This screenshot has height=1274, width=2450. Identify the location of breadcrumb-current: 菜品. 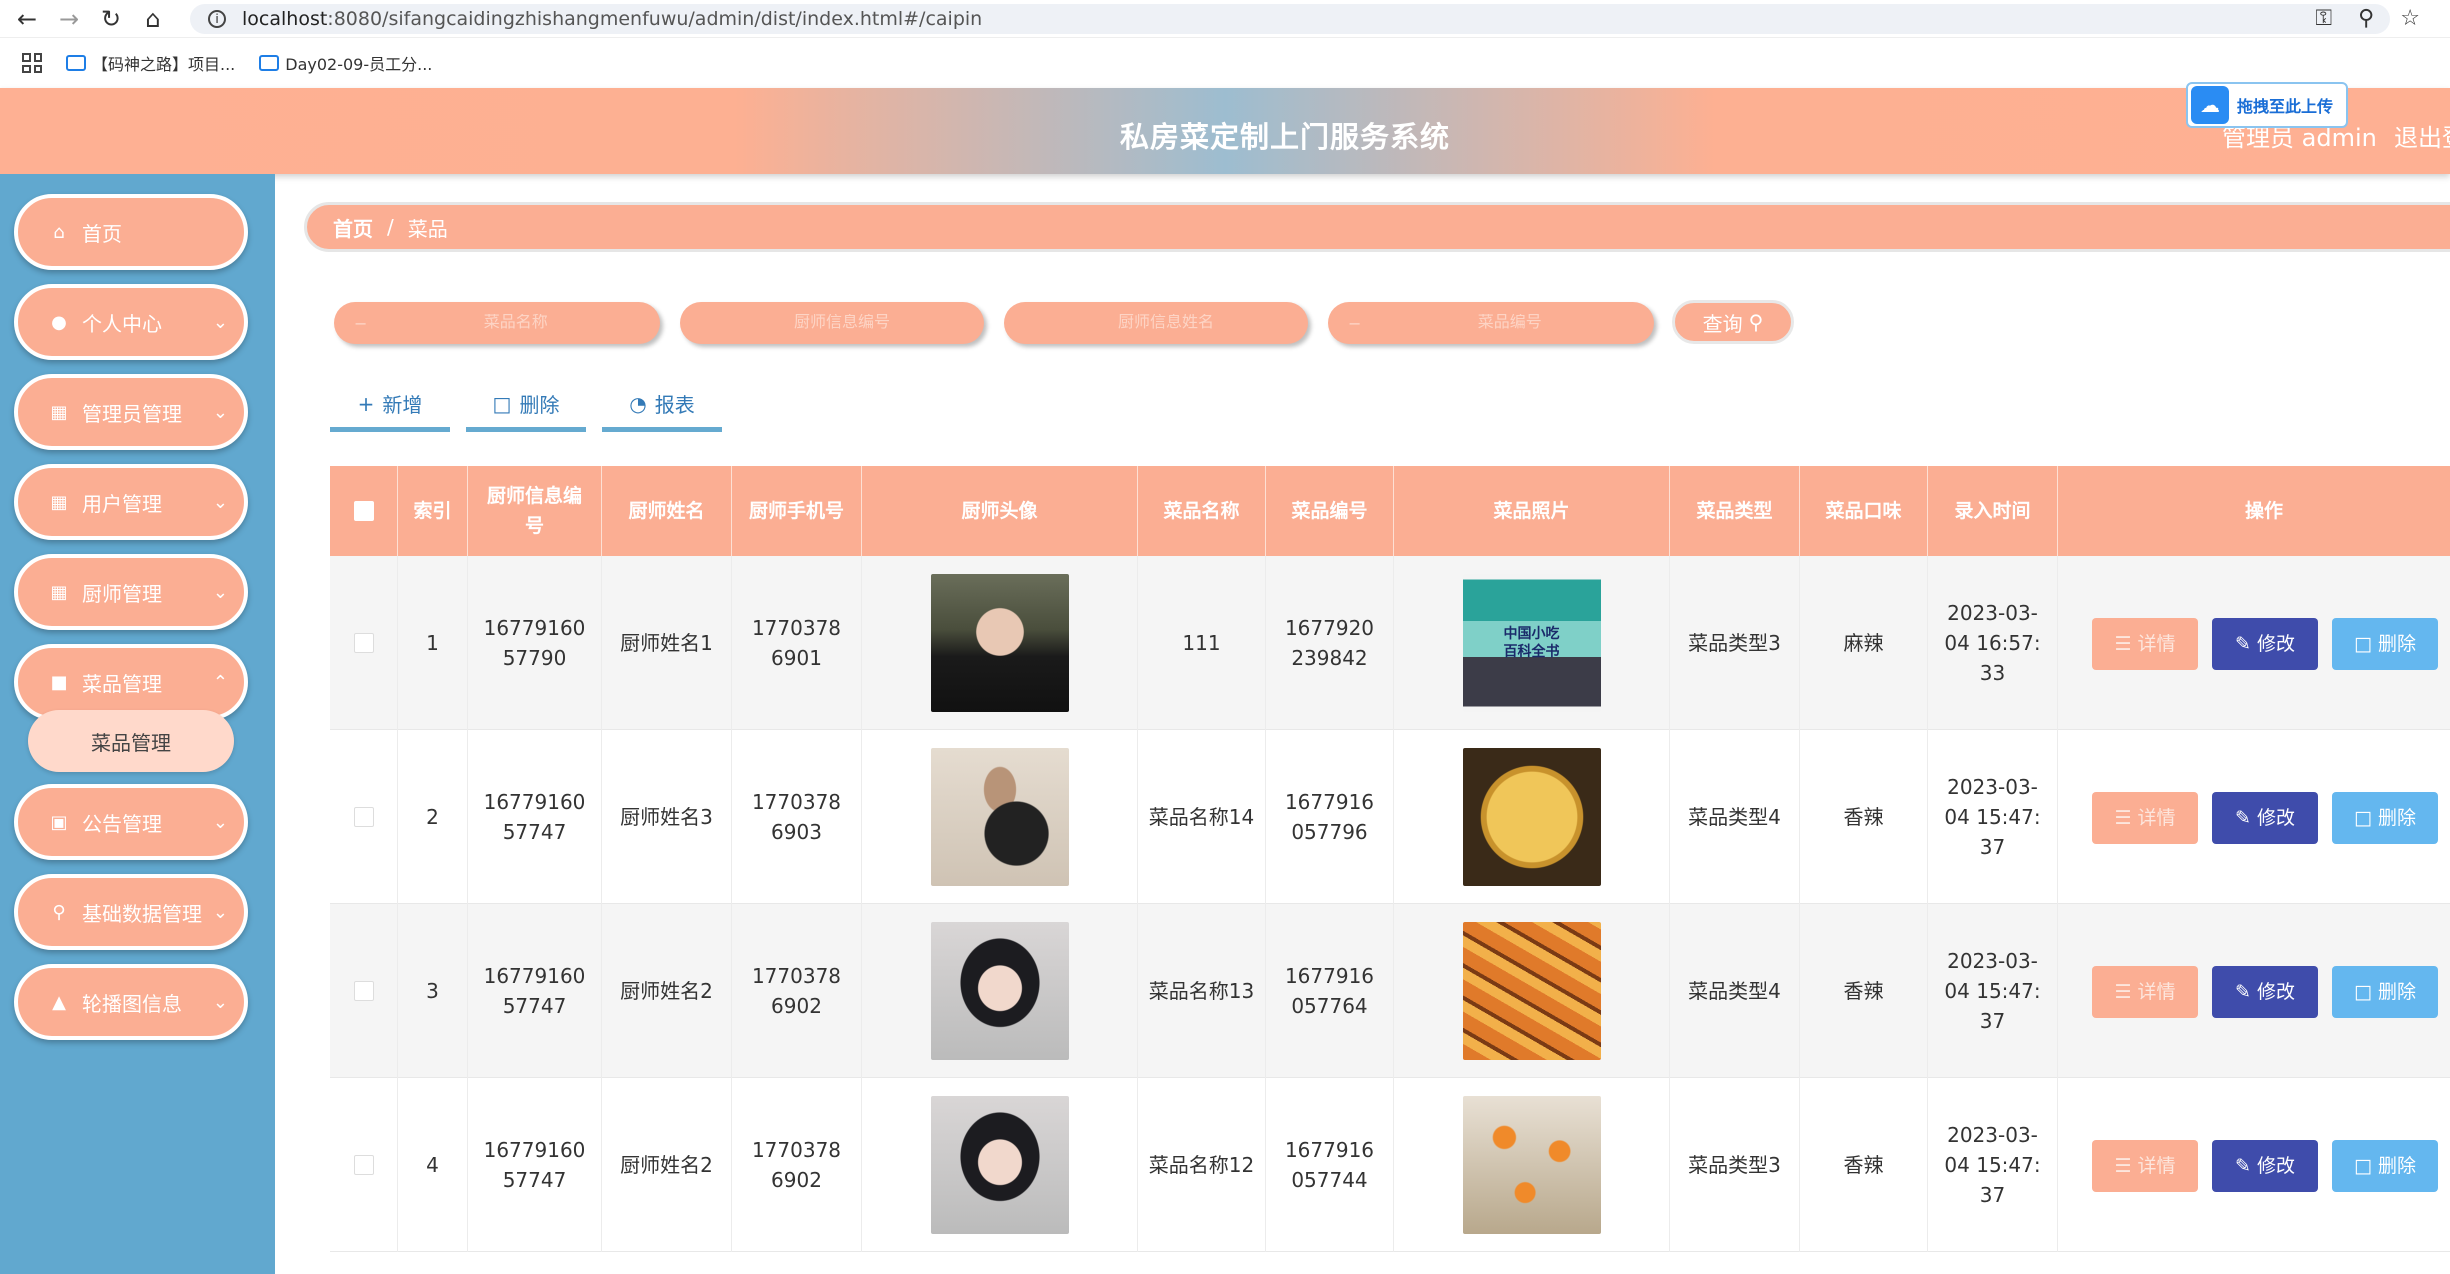
(427, 228).